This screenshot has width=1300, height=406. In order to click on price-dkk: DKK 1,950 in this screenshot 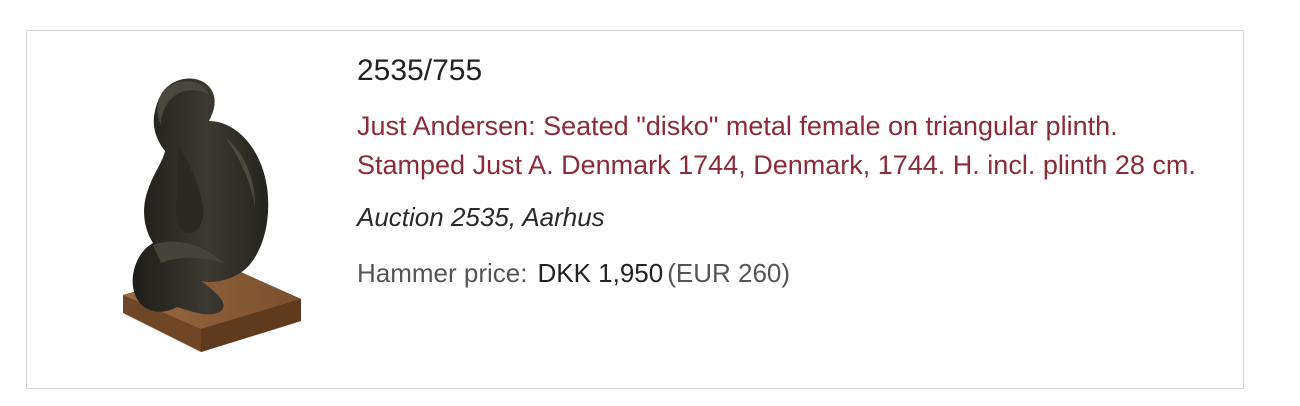, I will do `click(600, 273)`.